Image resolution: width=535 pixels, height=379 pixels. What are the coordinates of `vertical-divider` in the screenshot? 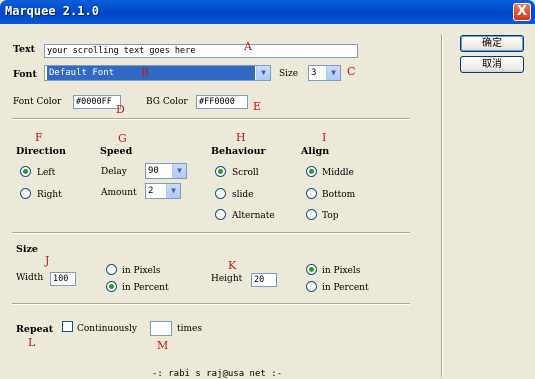 It's located at (442, 205).